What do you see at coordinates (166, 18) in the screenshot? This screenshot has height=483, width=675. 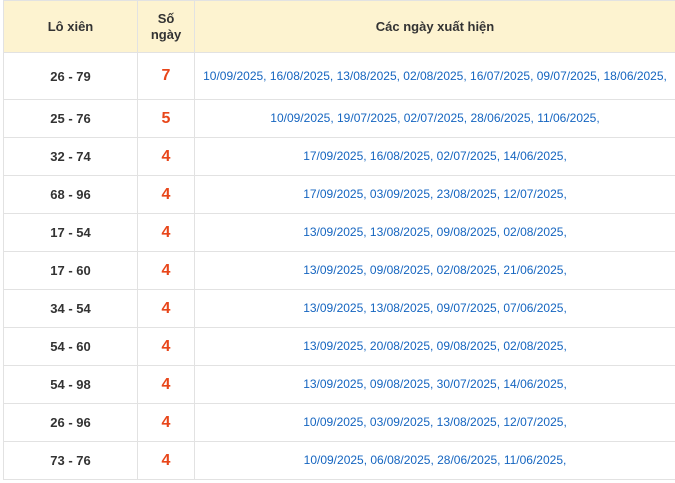 I see `header-count-line1: Số` at bounding box center [166, 18].